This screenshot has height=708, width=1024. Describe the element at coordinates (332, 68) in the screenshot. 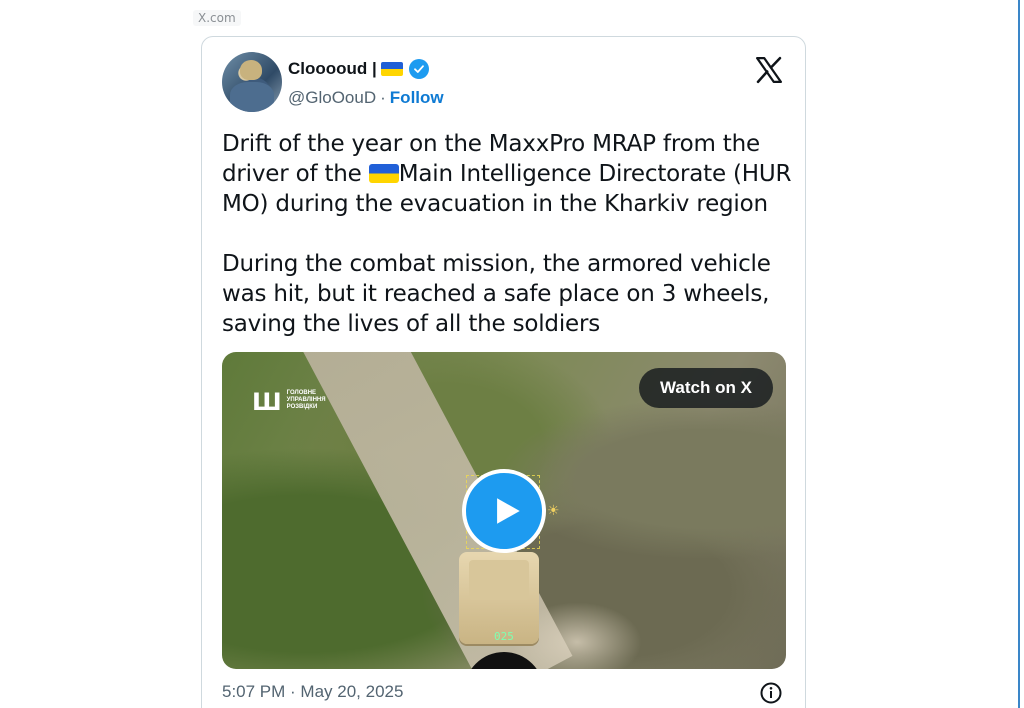

I see `author-name-text: Clooooud |` at that location.